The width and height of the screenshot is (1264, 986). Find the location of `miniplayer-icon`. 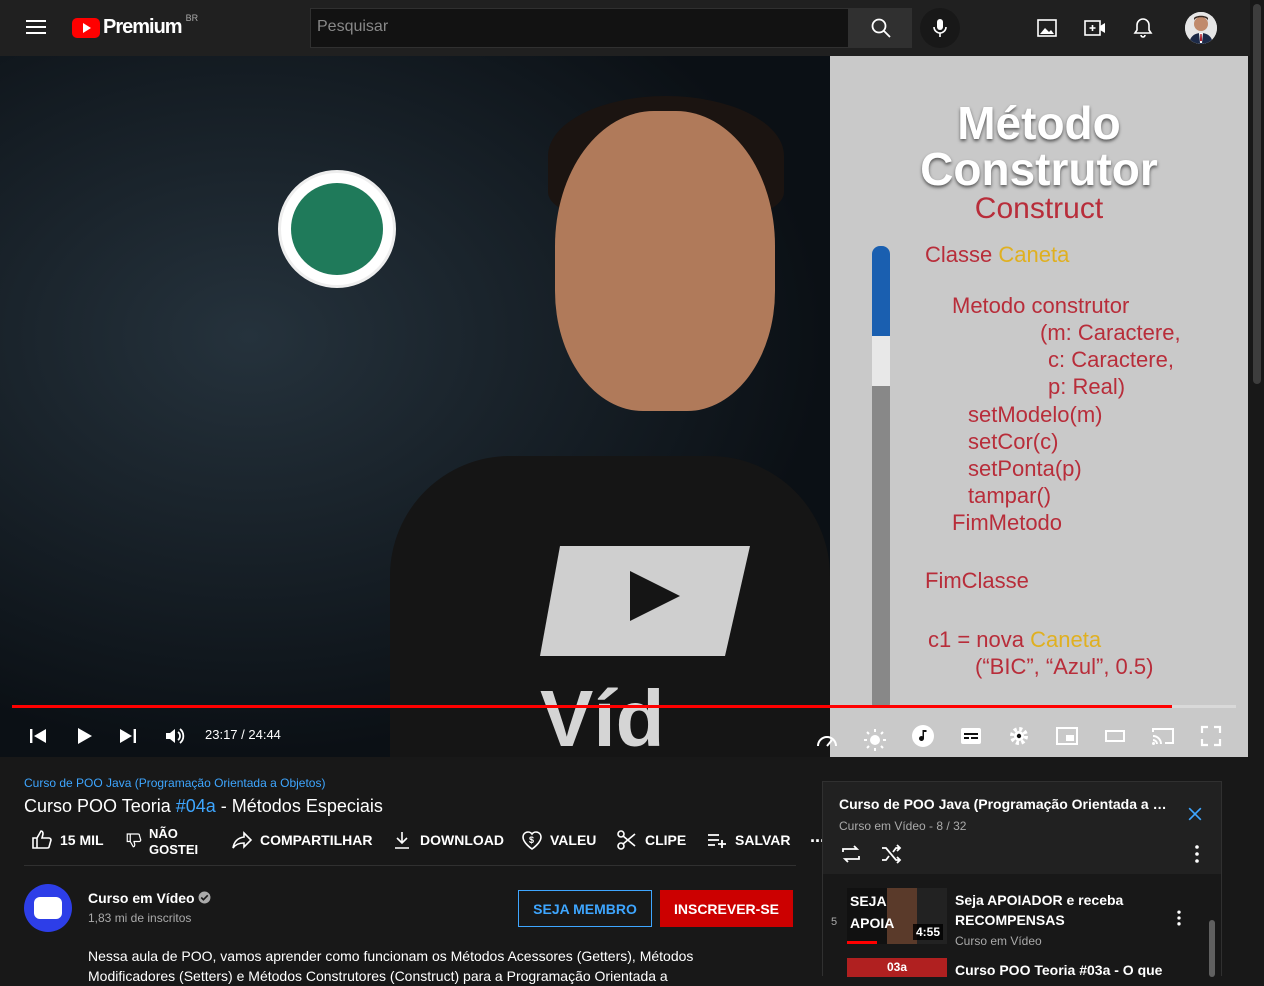

miniplayer-icon is located at coordinates (1067, 736).